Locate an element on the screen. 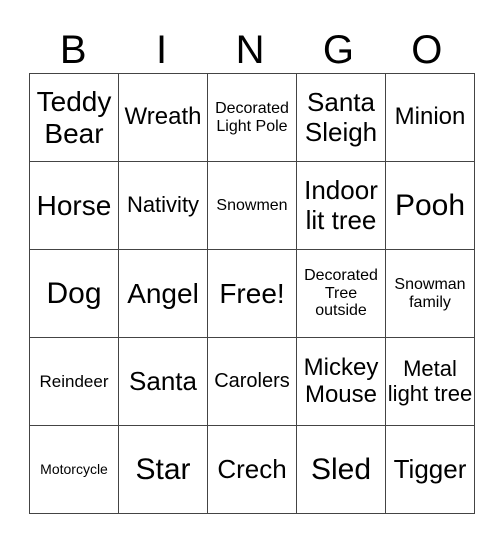 This screenshot has width=500, height=544. bingo-cell: Minion is located at coordinates (430, 117).